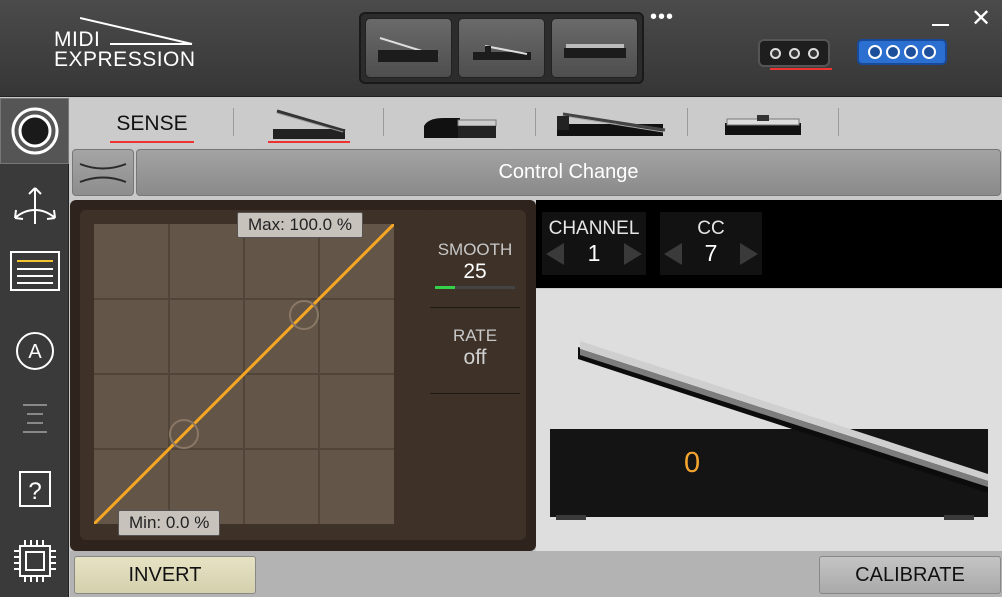 This screenshot has width=1002, height=597. I want to click on channel-stepper: CHANNEL 1, so click(594, 243).